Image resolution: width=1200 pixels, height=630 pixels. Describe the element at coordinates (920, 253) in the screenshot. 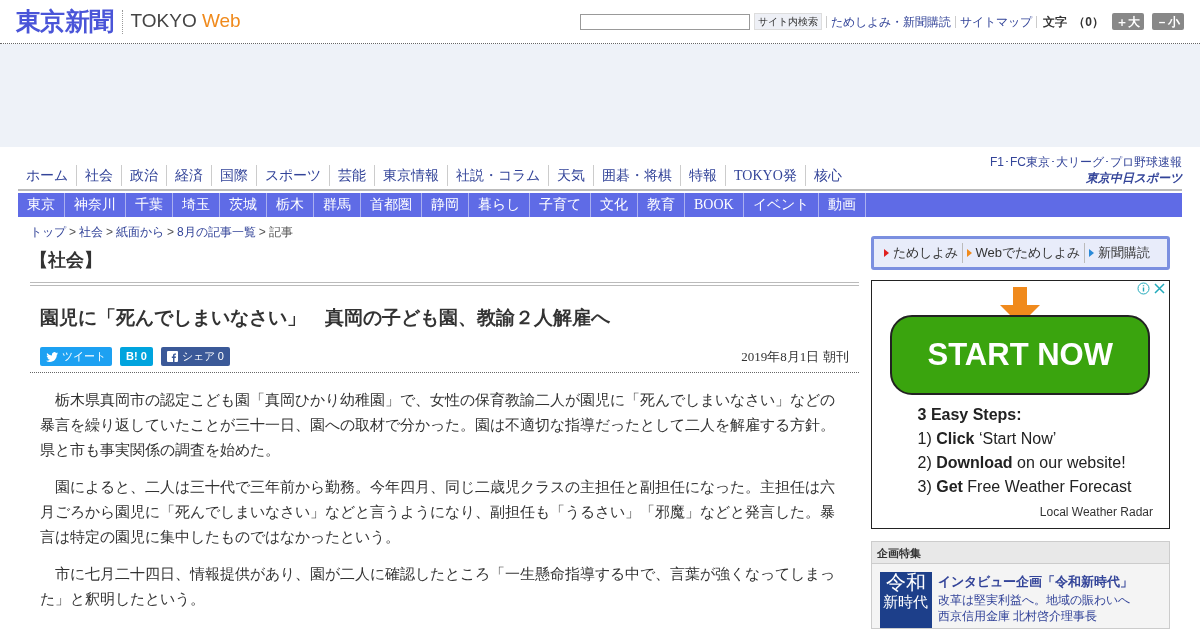

I see `subscription-link: ためしよみ` at that location.